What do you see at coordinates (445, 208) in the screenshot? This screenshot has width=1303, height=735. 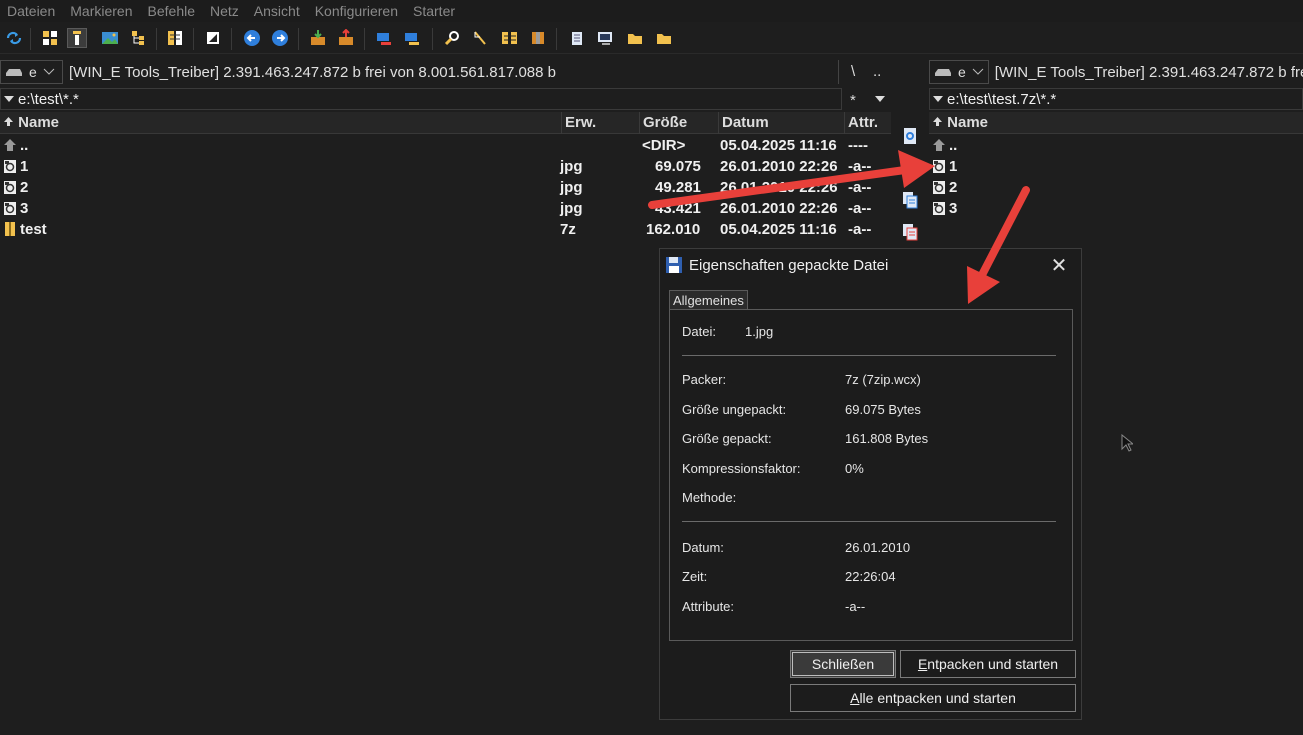 I see `list-item: 3 jpg 43.421 26.01.2010 22:26 -a--` at bounding box center [445, 208].